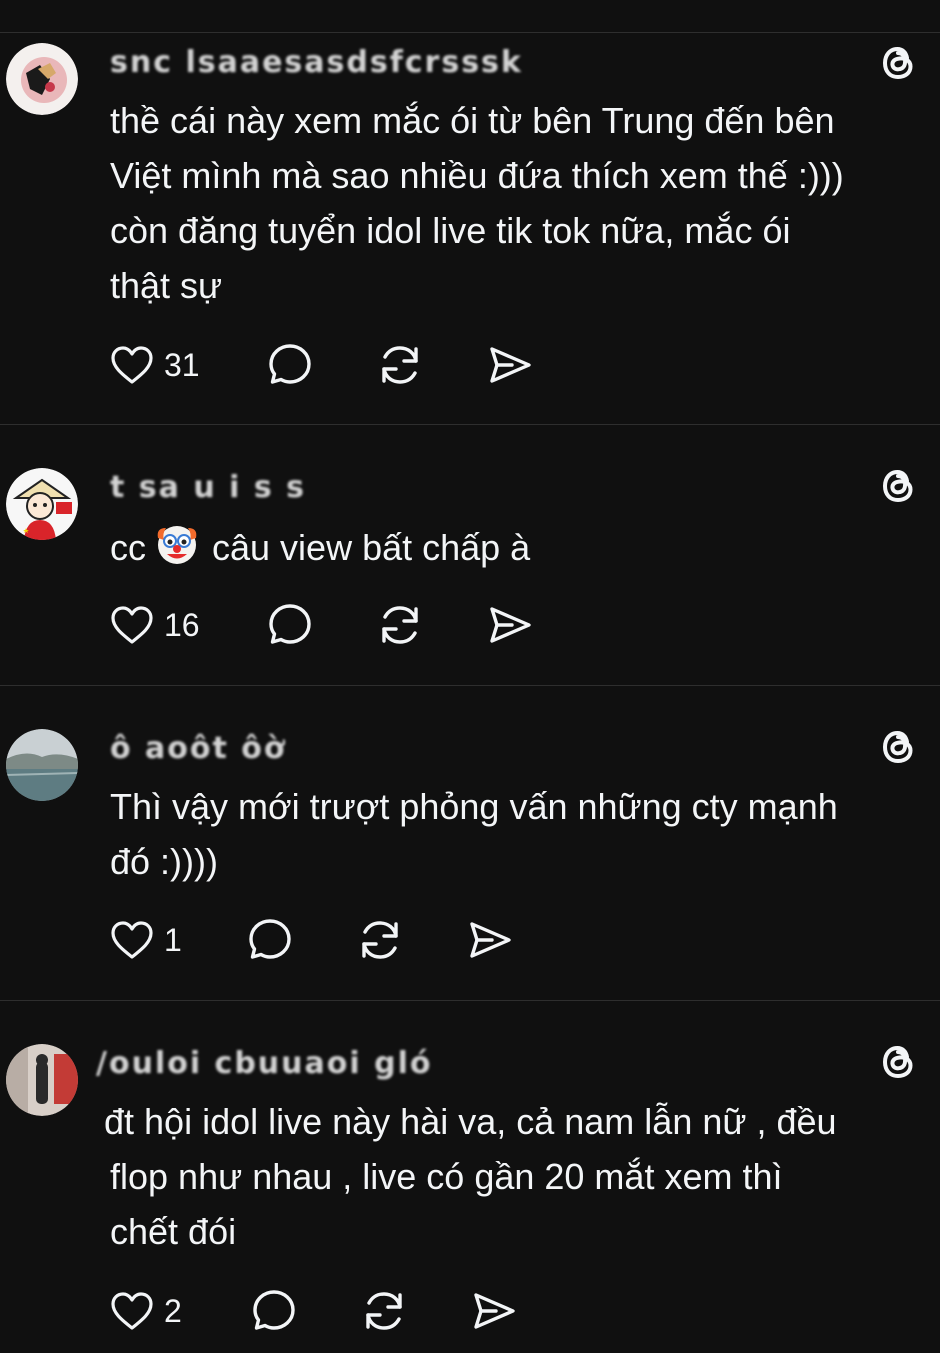  Describe the element at coordinates (198, 748) in the screenshot. I see `username: ô aoôt ôờ` at that location.